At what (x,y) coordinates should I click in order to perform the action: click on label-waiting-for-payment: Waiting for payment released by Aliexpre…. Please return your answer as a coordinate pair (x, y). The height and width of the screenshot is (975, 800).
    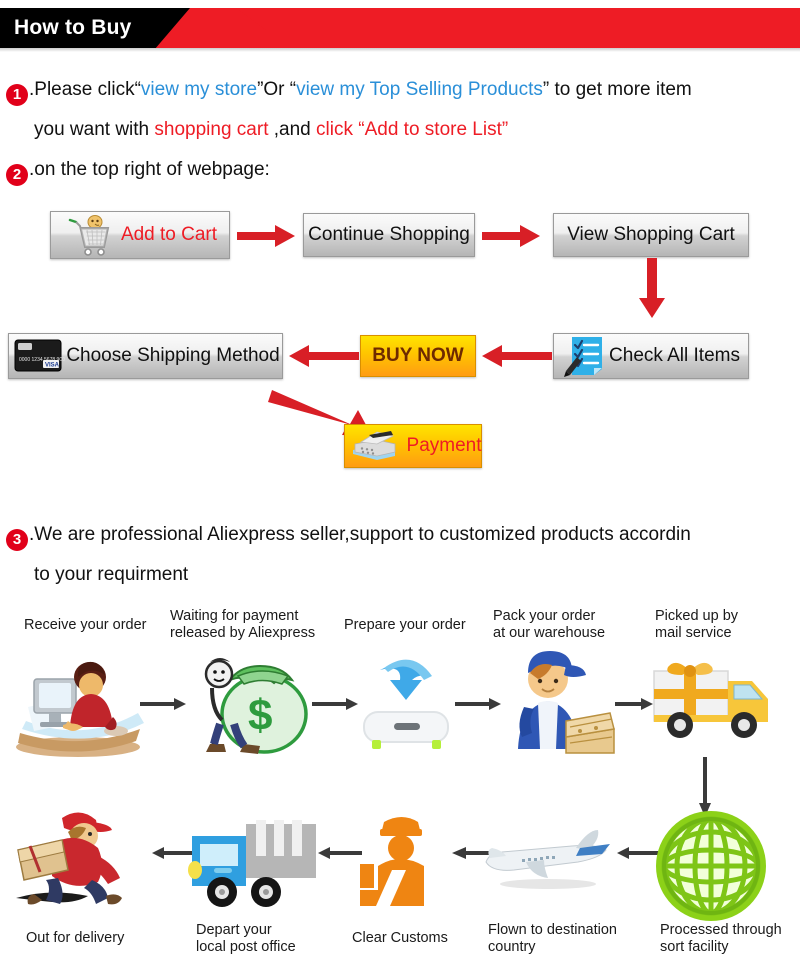
    Looking at the image, I should click on (243, 624).